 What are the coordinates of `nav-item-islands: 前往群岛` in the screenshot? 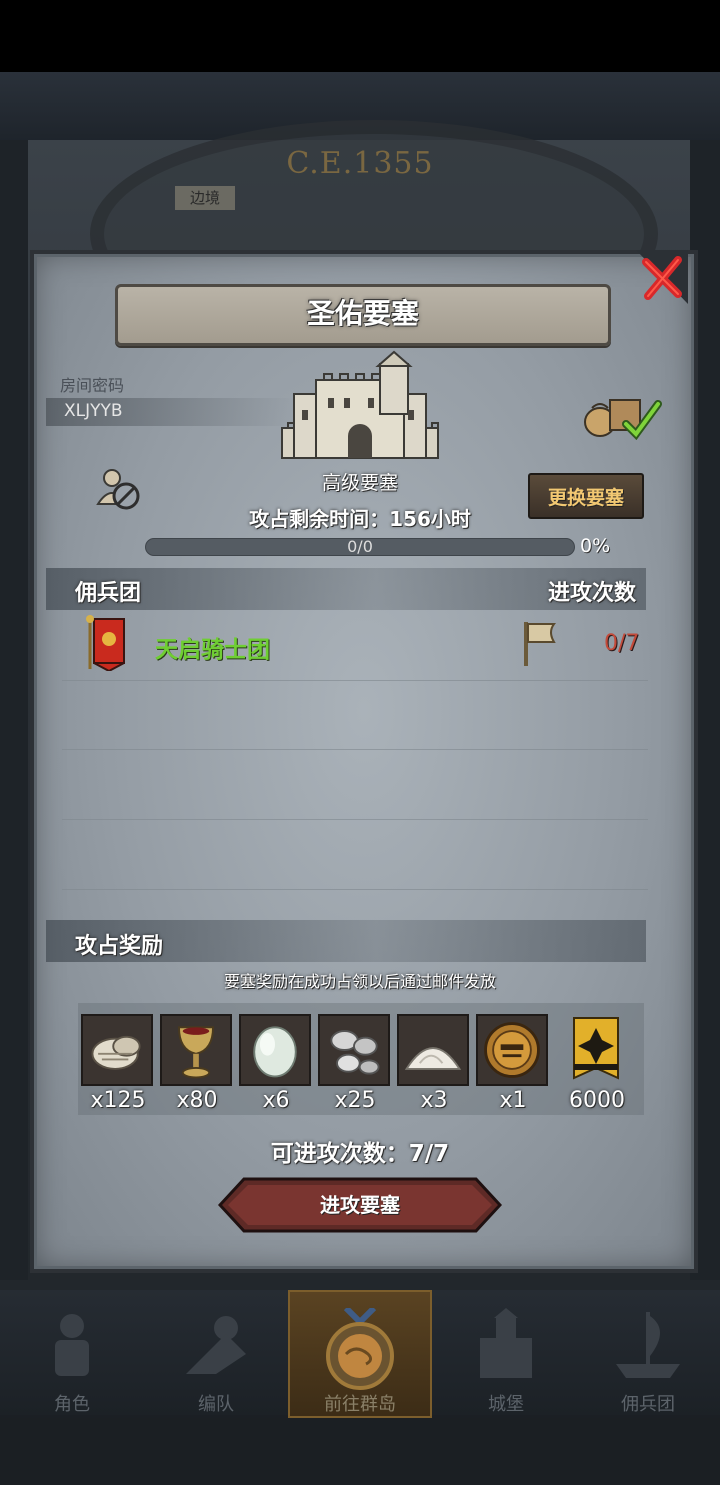 It's located at (360, 1357).